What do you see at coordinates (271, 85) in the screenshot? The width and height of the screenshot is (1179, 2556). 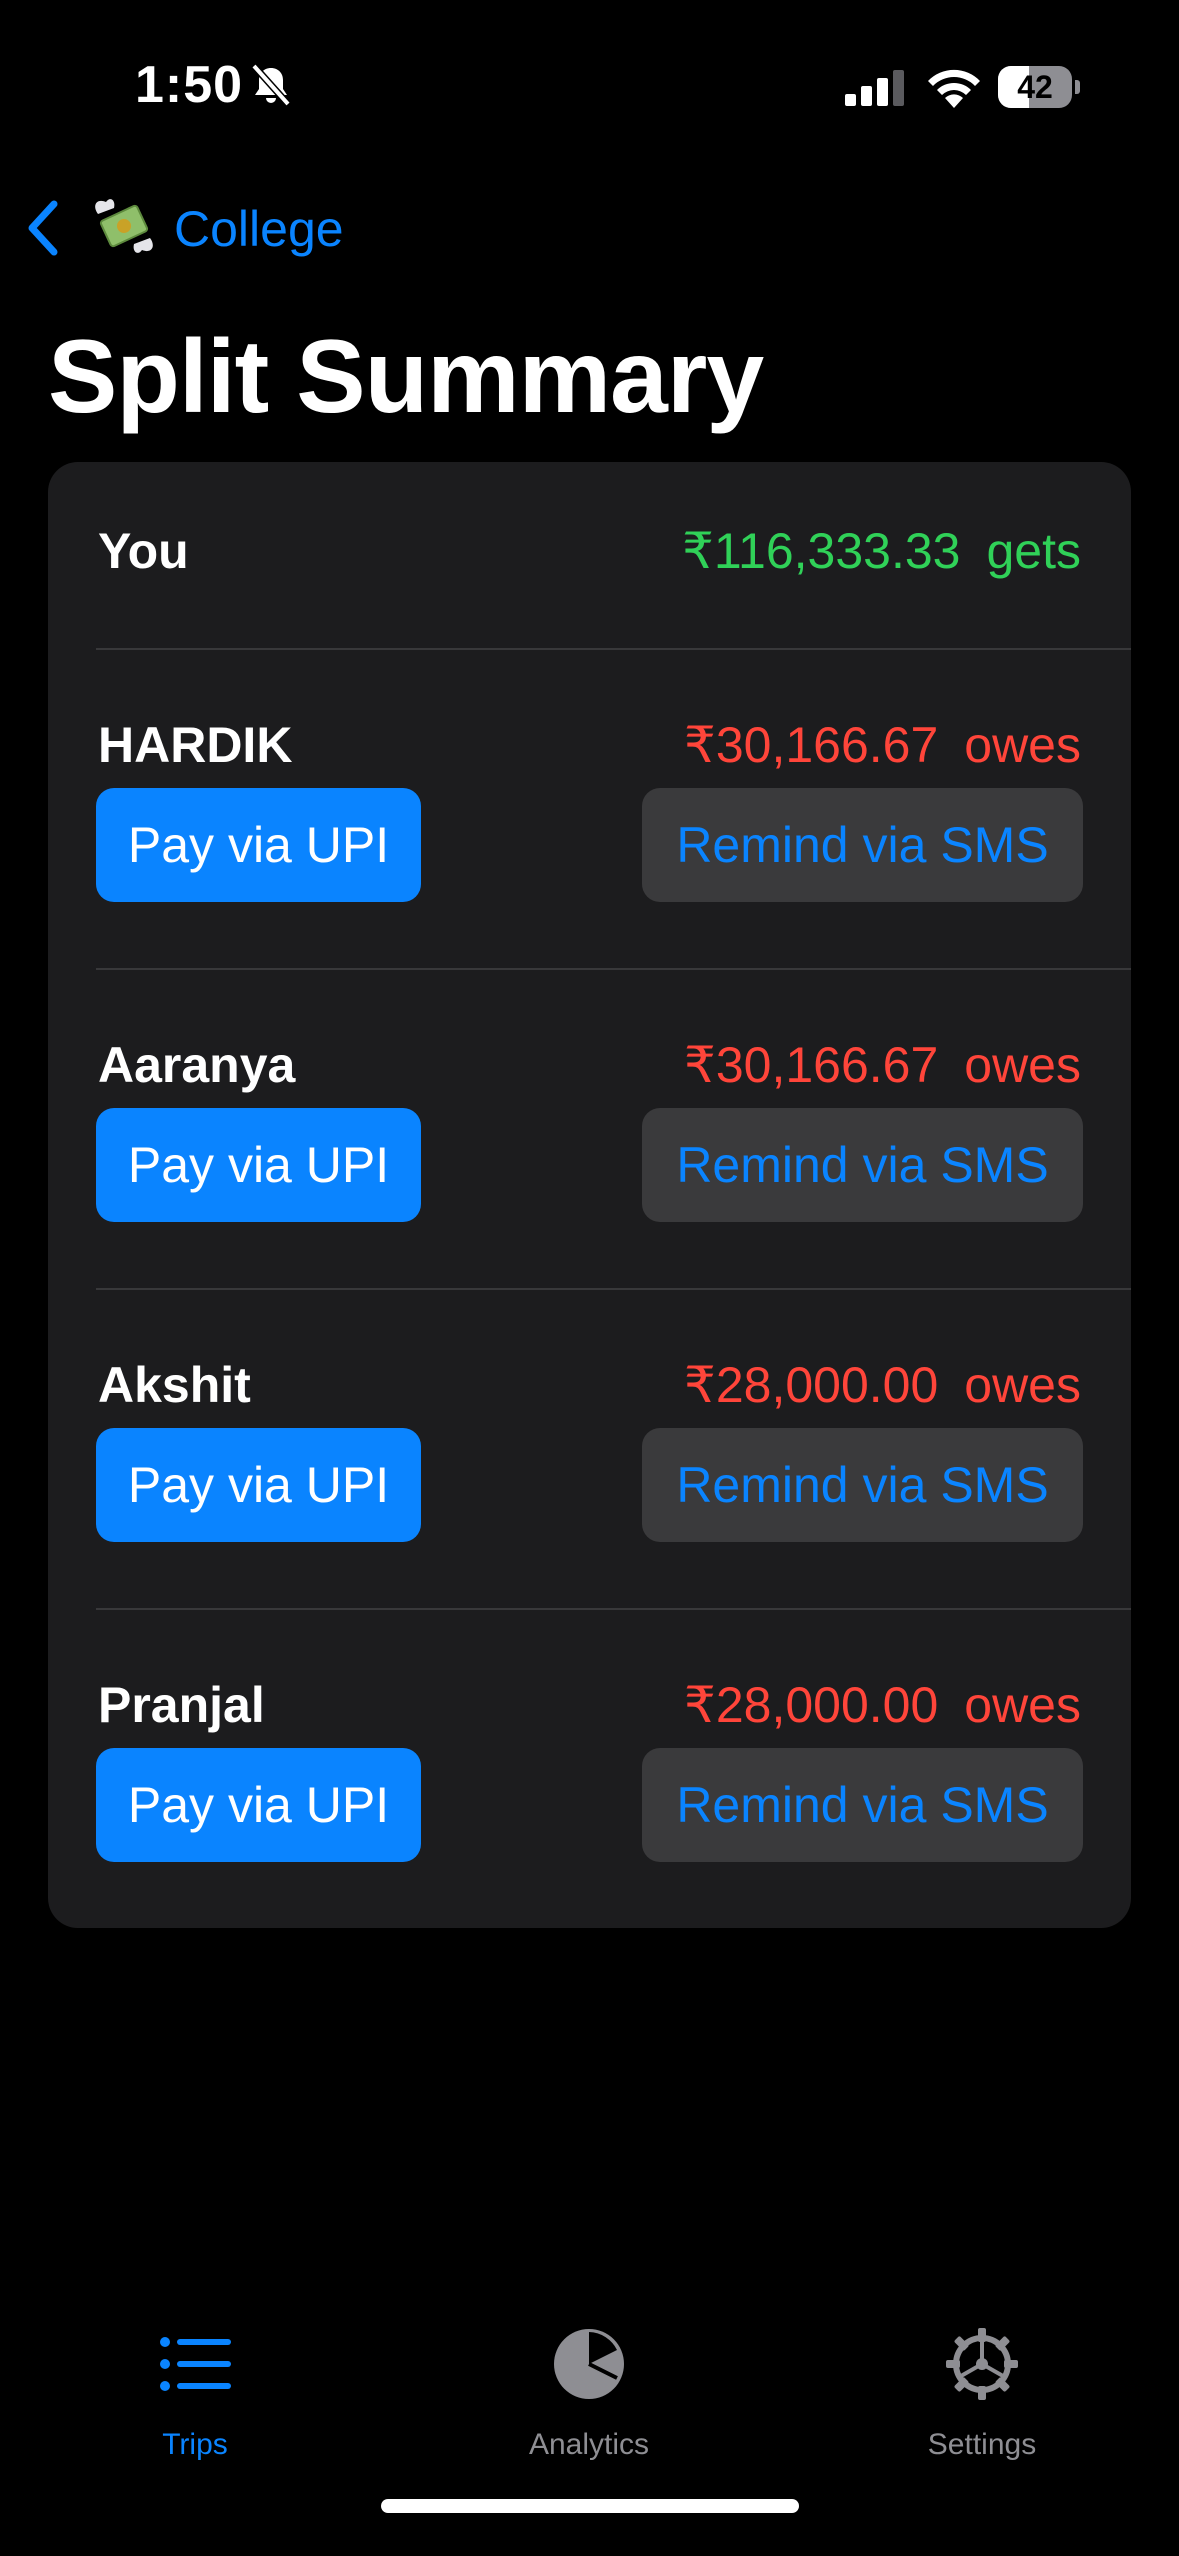 I see `bell-slash-icon` at bounding box center [271, 85].